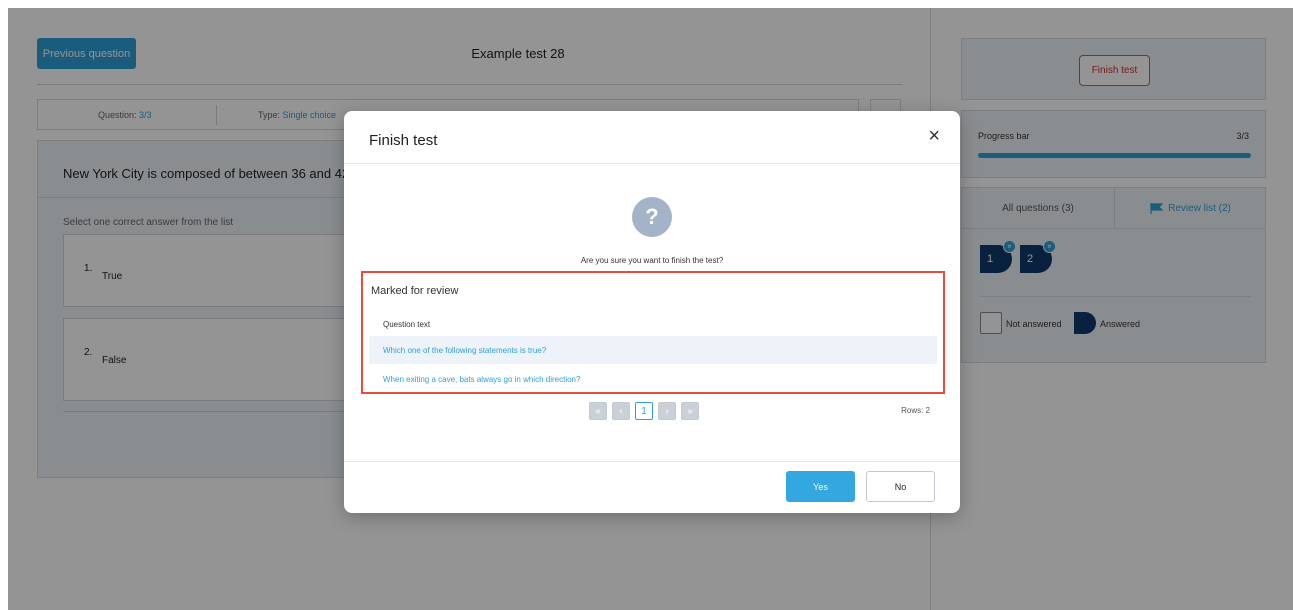 This screenshot has width=1293, height=610. I want to click on close-icon: ×, so click(934, 136).